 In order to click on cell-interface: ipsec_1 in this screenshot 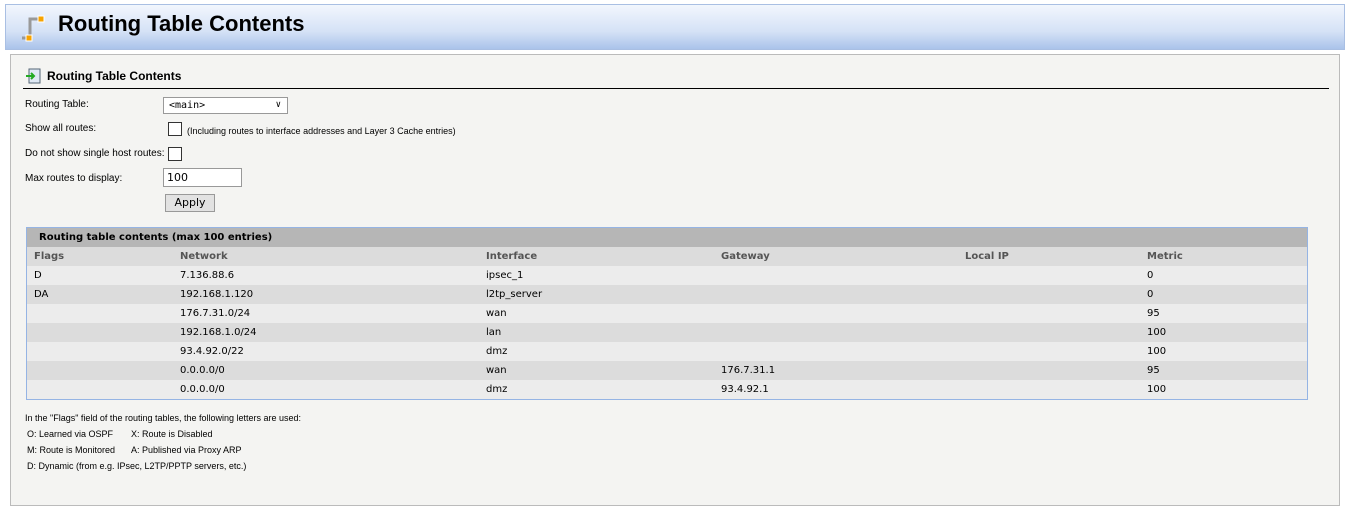, I will do `click(505, 275)`.